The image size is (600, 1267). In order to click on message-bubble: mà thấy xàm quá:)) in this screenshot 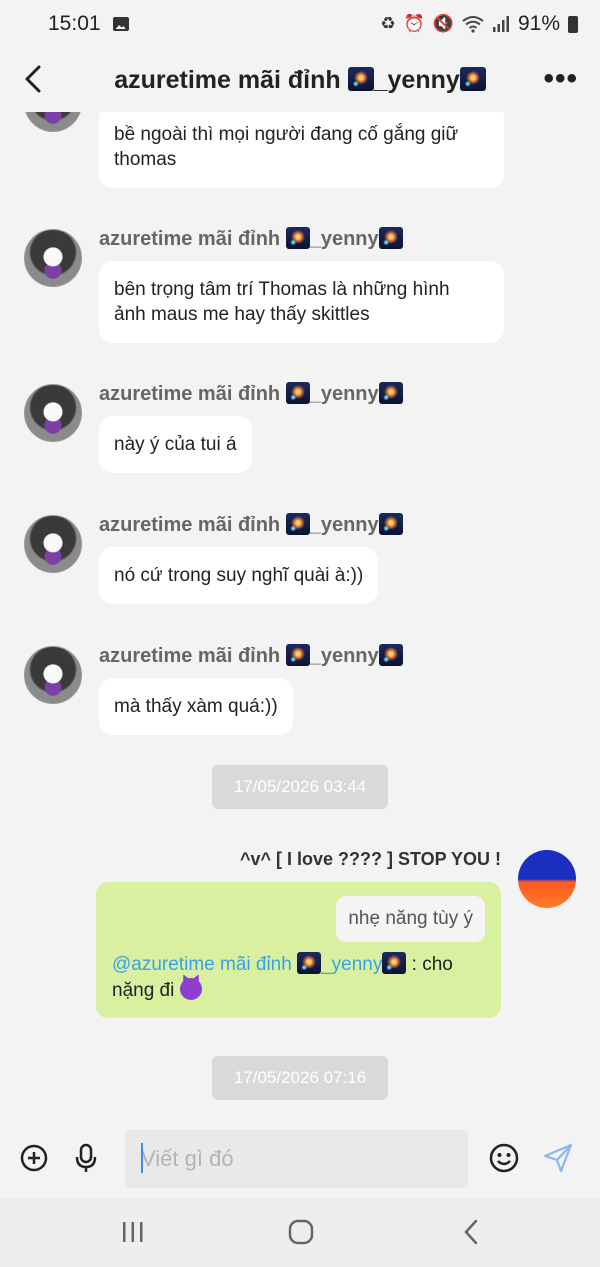, I will do `click(196, 706)`.